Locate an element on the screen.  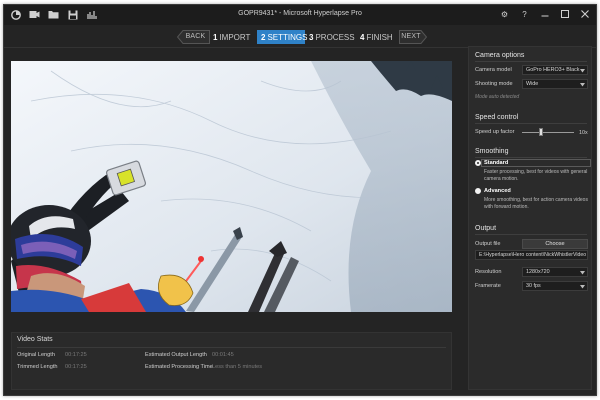
speed-control-title: Speed control is located at coordinates (497, 117).